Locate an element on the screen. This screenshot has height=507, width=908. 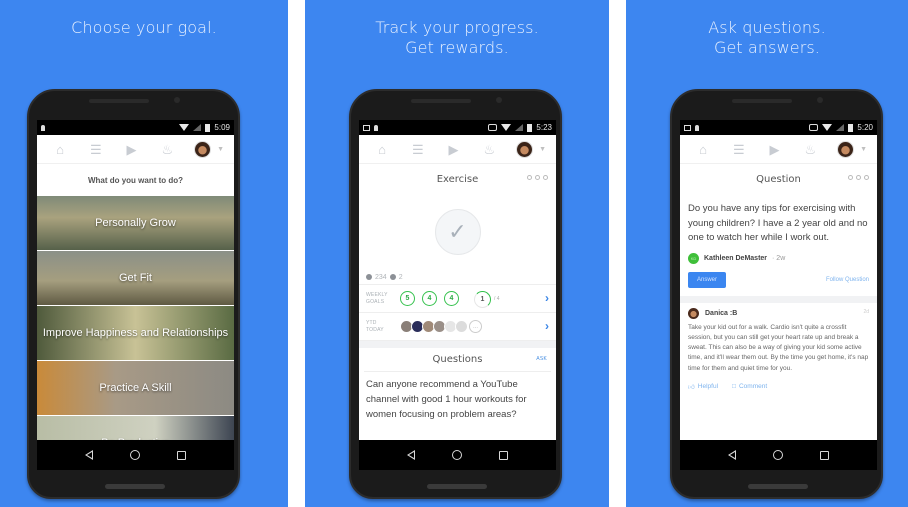
status-bar: 5:23 is located at coordinates (457, 127).